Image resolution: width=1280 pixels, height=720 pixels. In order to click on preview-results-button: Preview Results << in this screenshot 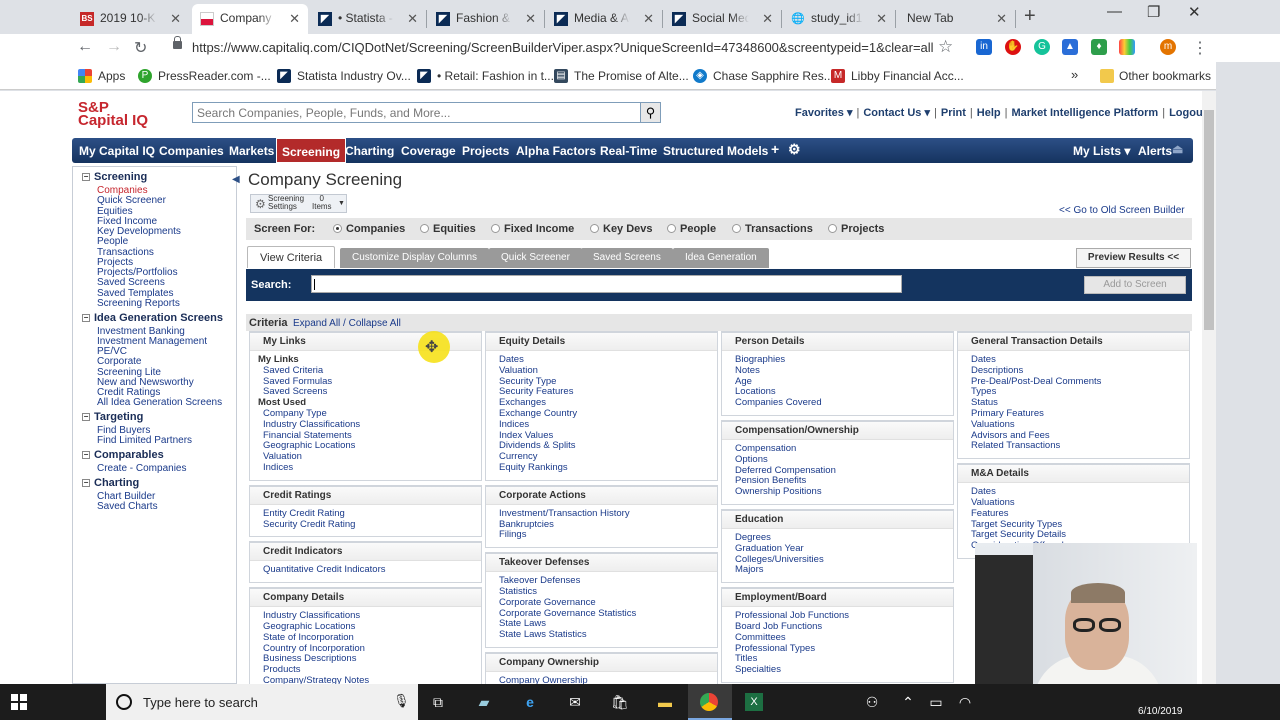, I will do `click(1133, 258)`.